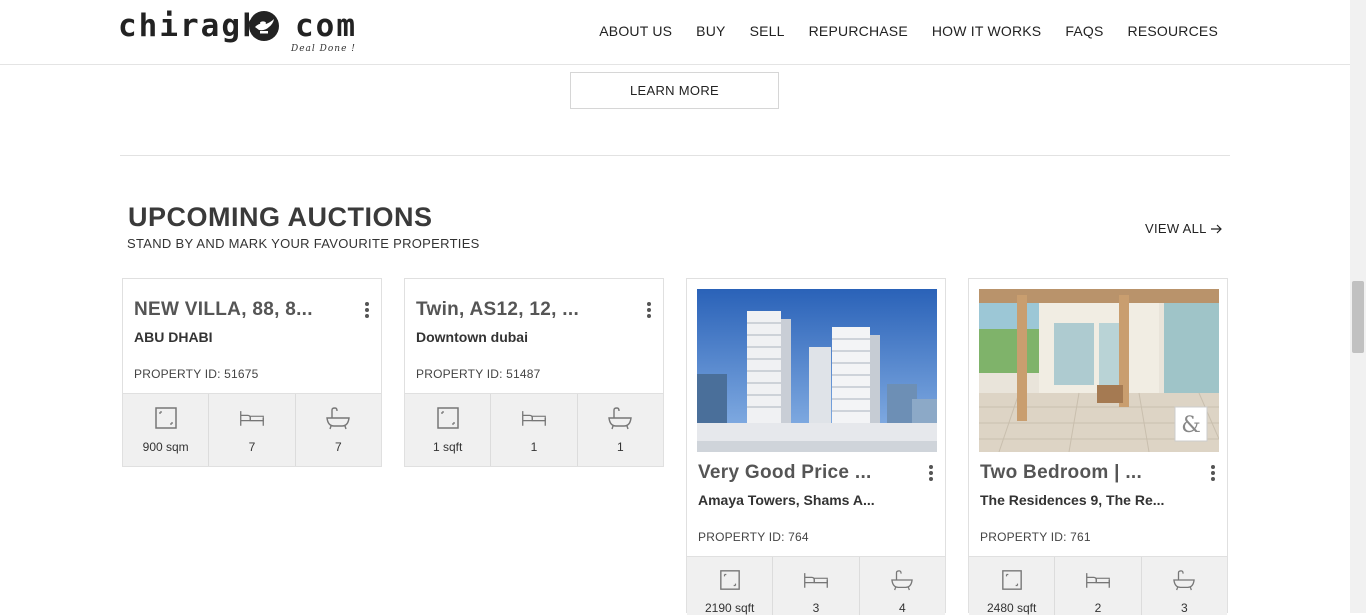  What do you see at coordinates (472, 337) in the screenshot?
I see `property-location: Downtown dubai` at bounding box center [472, 337].